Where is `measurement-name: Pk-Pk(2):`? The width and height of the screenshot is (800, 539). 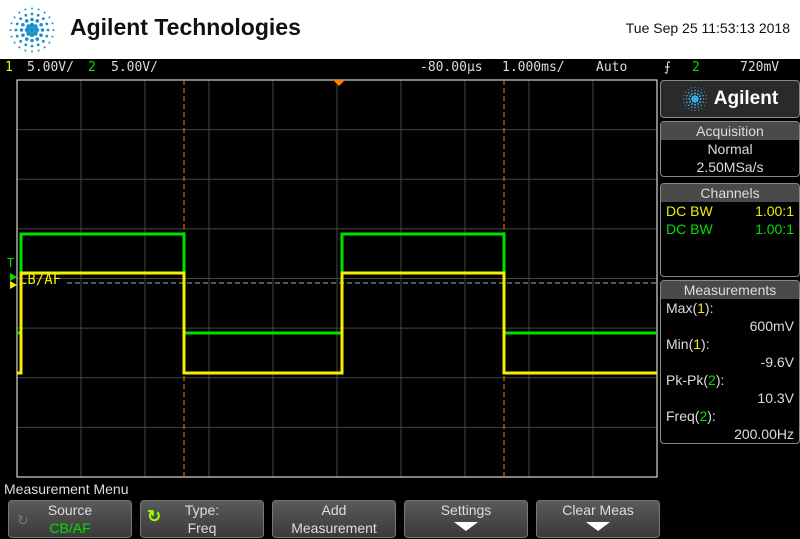 measurement-name: Pk-Pk(2): is located at coordinates (695, 380).